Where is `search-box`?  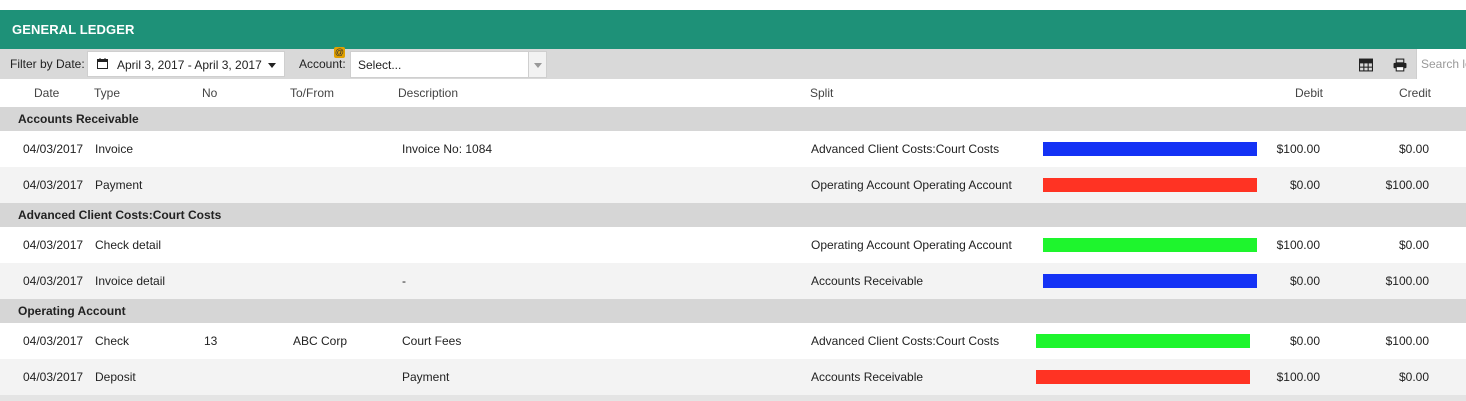
search-box is located at coordinates (1441, 64).